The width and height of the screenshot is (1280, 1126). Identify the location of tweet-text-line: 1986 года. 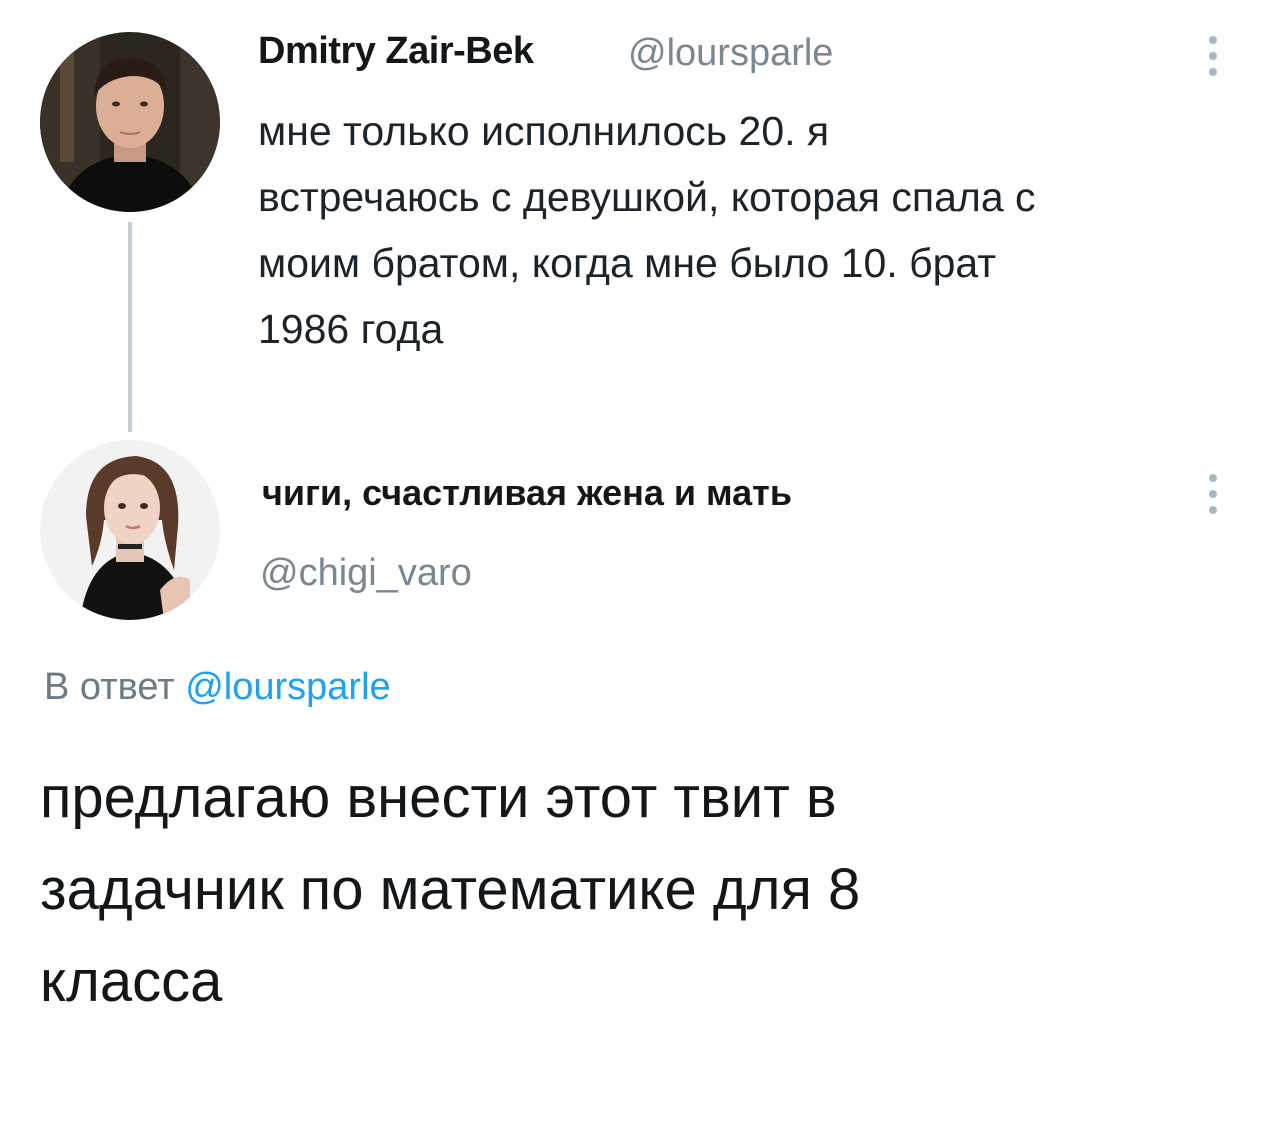
(351, 329).